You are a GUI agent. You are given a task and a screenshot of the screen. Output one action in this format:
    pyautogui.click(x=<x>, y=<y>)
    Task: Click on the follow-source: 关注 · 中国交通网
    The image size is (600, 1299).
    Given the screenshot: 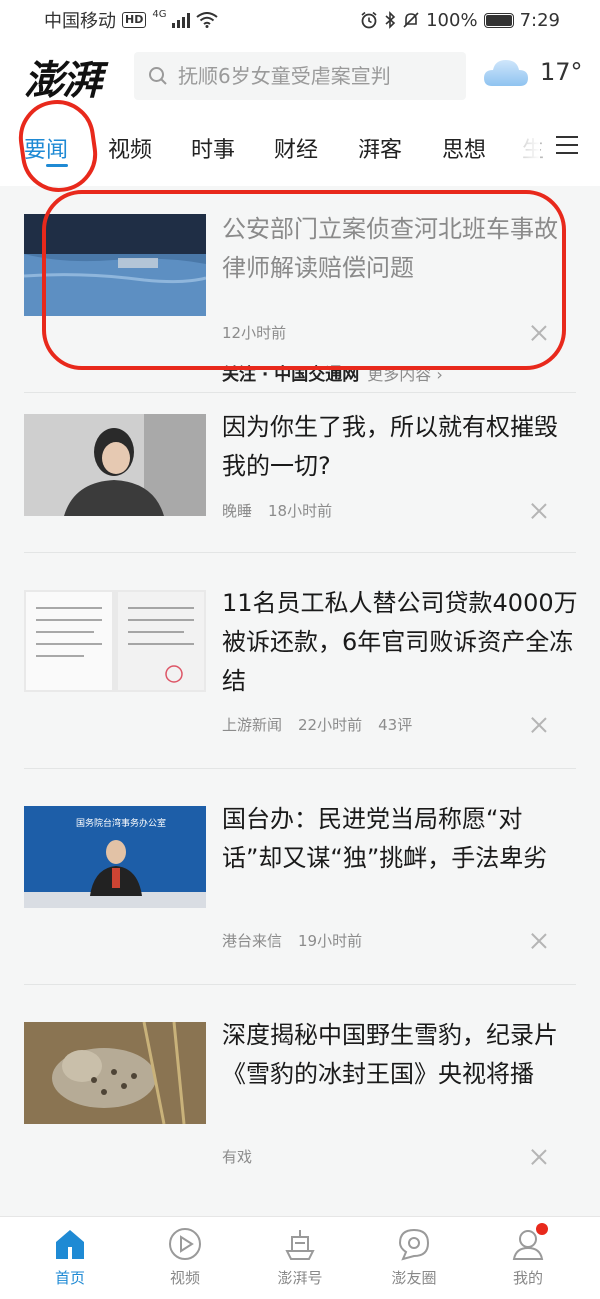 What is the action you would take?
    pyautogui.click(x=290, y=372)
    